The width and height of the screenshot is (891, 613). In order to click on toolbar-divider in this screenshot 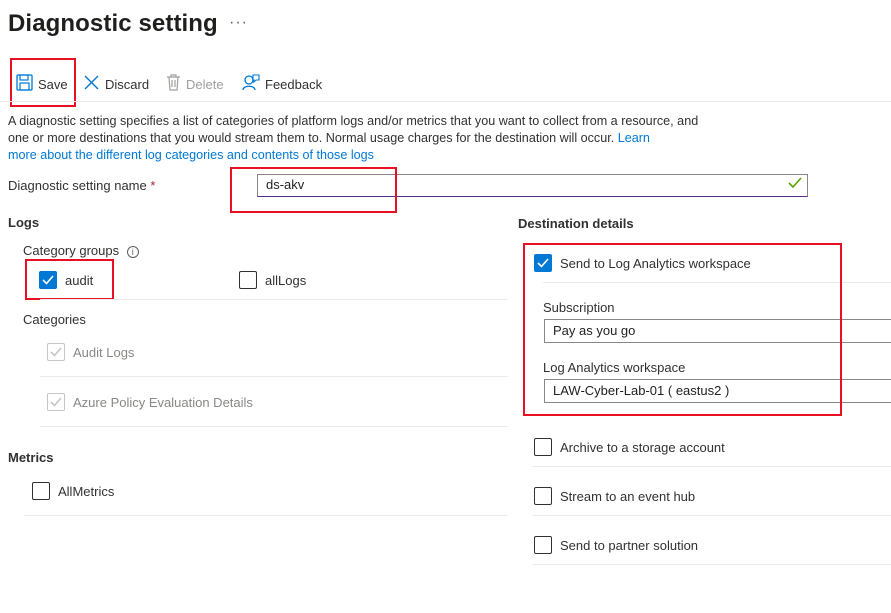, I will do `click(445, 101)`.